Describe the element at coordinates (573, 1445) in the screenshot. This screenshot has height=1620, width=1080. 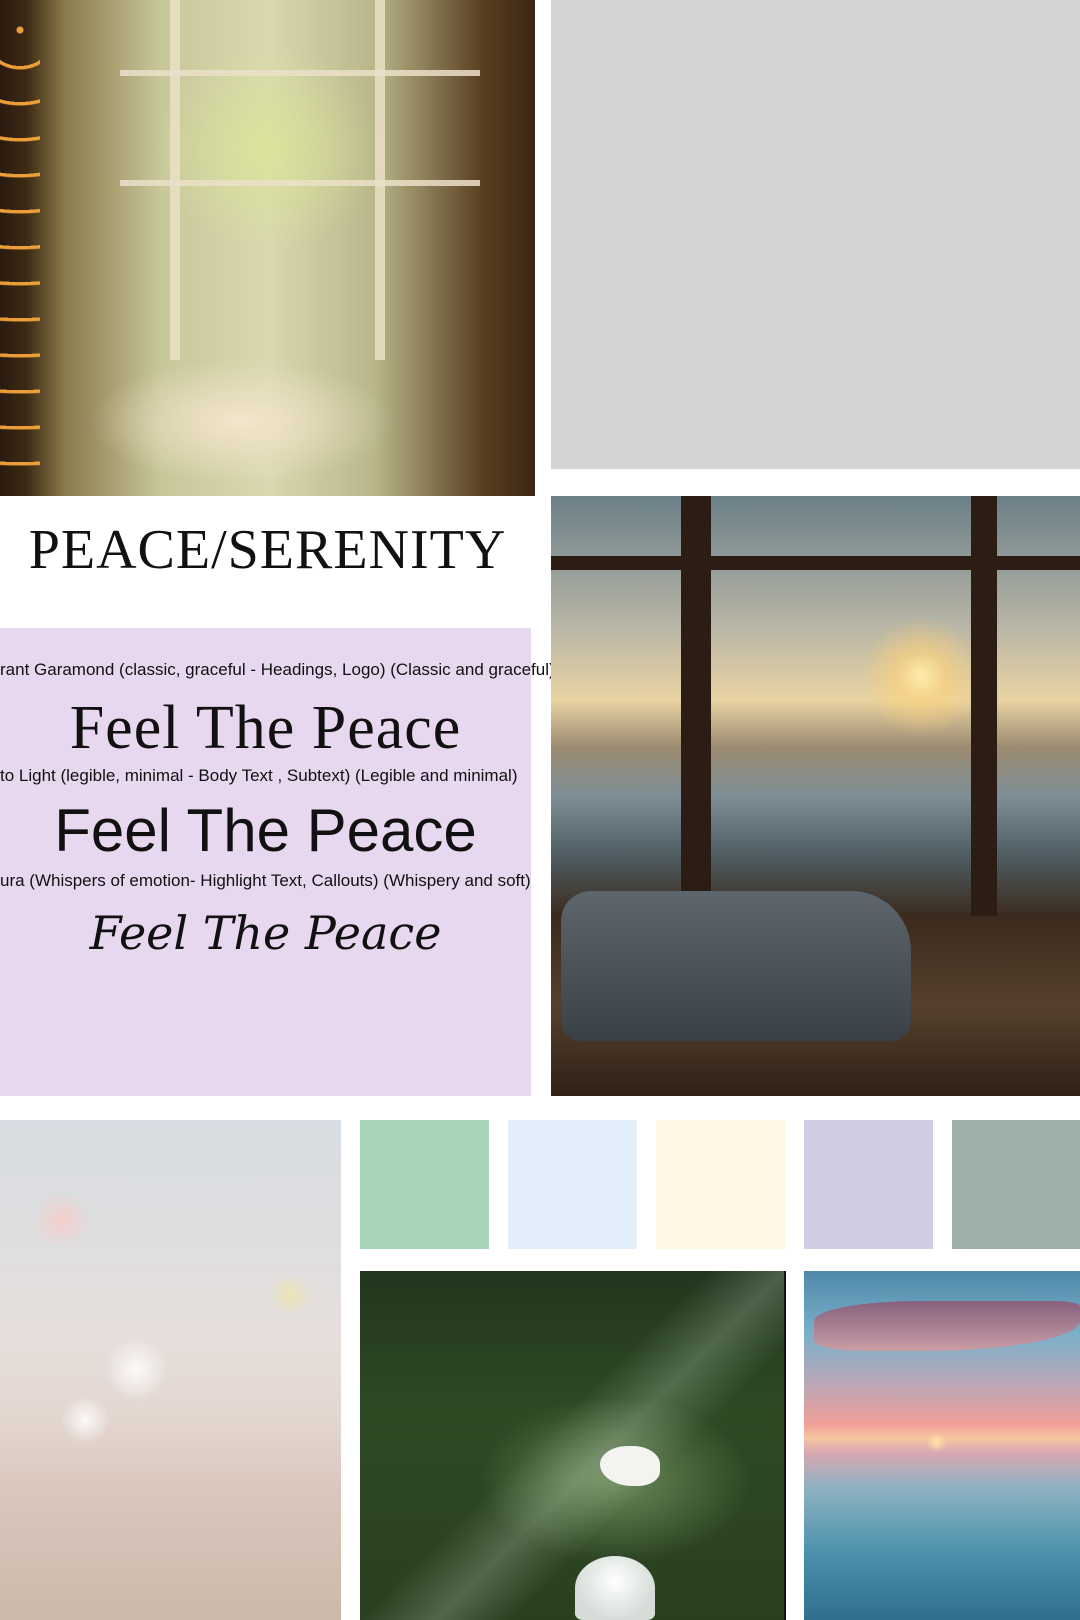
I see `dove-lotus-photo` at that location.